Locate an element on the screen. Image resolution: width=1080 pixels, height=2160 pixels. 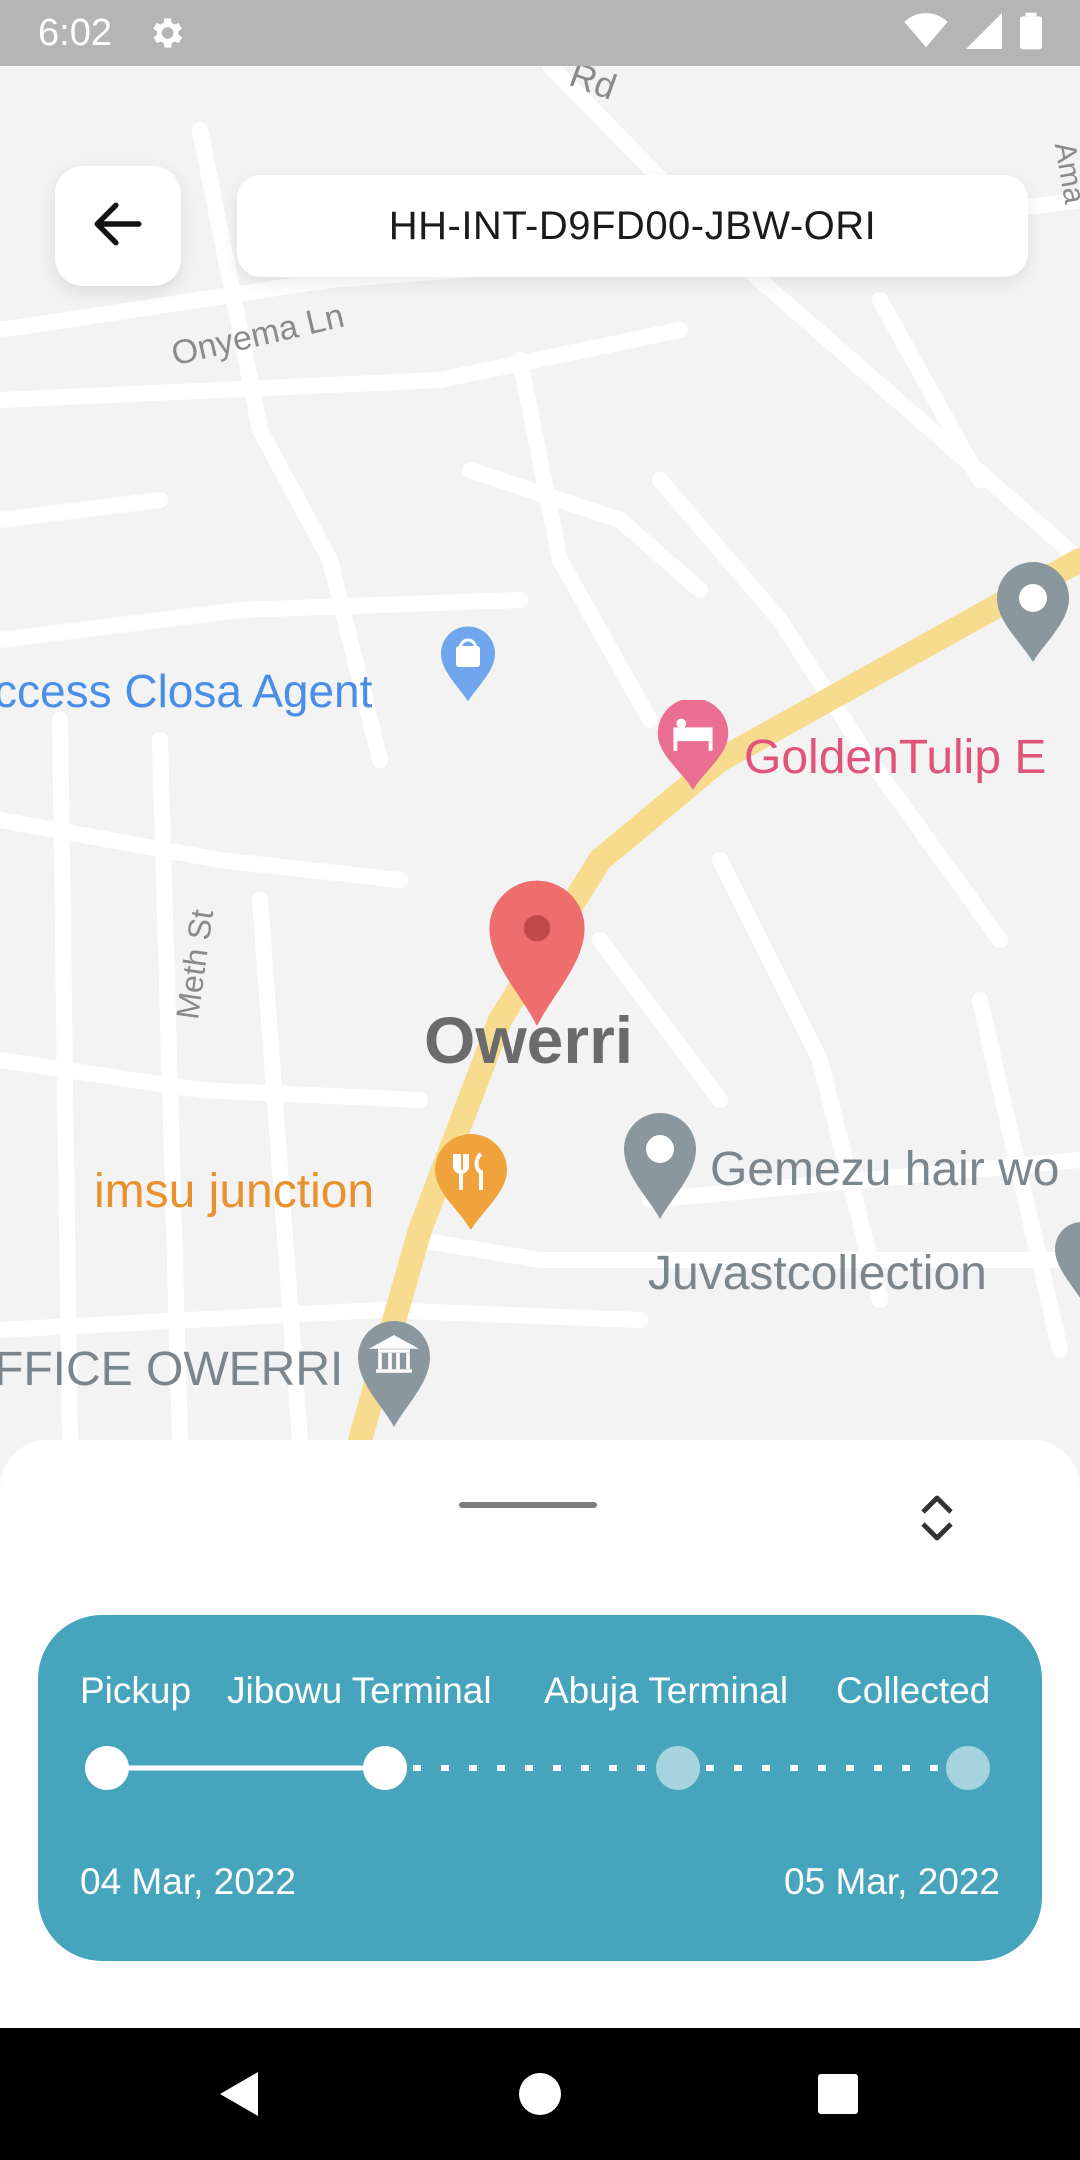
restaurant-icon is located at coordinates (471, 1182).